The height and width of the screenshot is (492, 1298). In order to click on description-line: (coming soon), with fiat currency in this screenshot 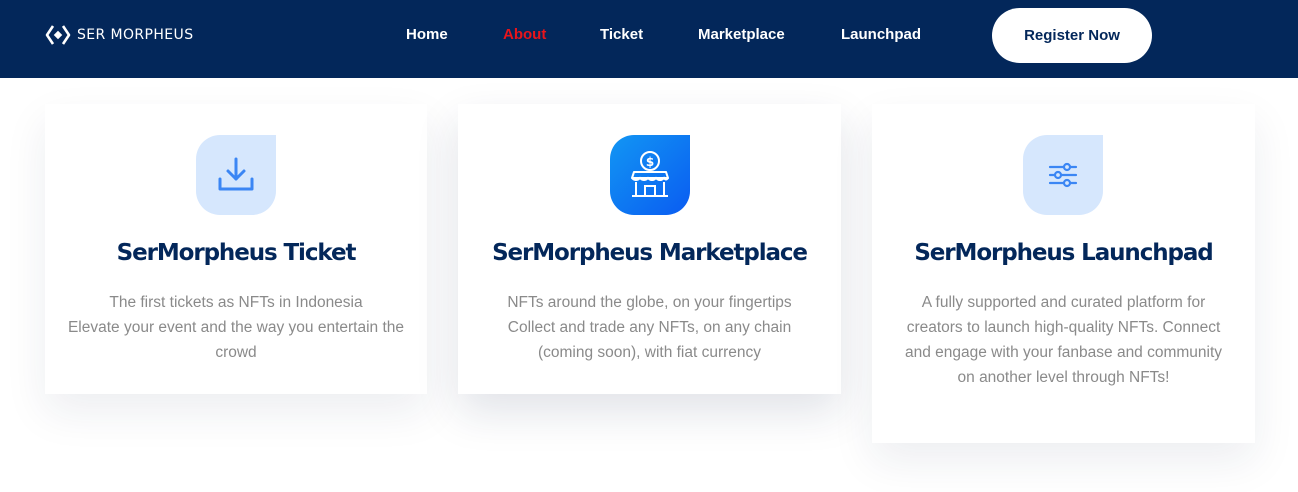, I will do `click(649, 352)`.